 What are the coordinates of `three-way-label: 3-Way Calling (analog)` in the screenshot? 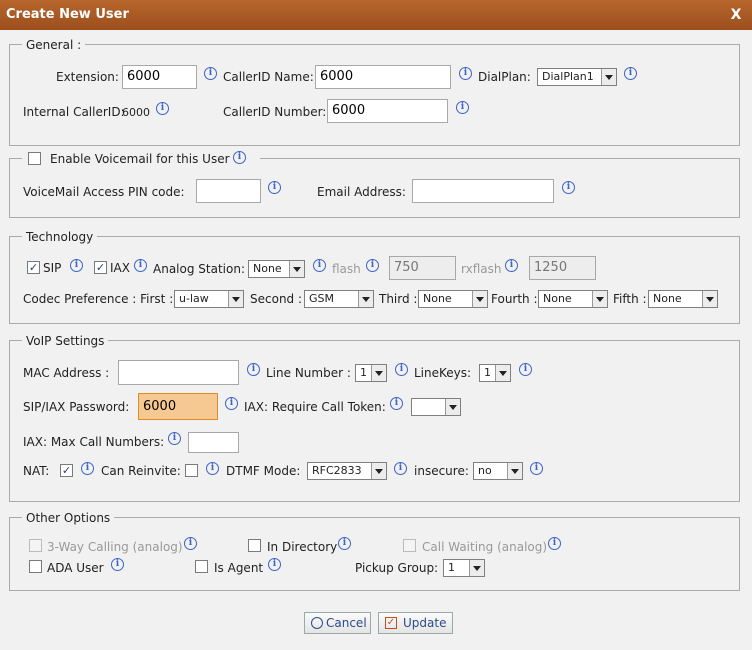 It's located at (115, 547).